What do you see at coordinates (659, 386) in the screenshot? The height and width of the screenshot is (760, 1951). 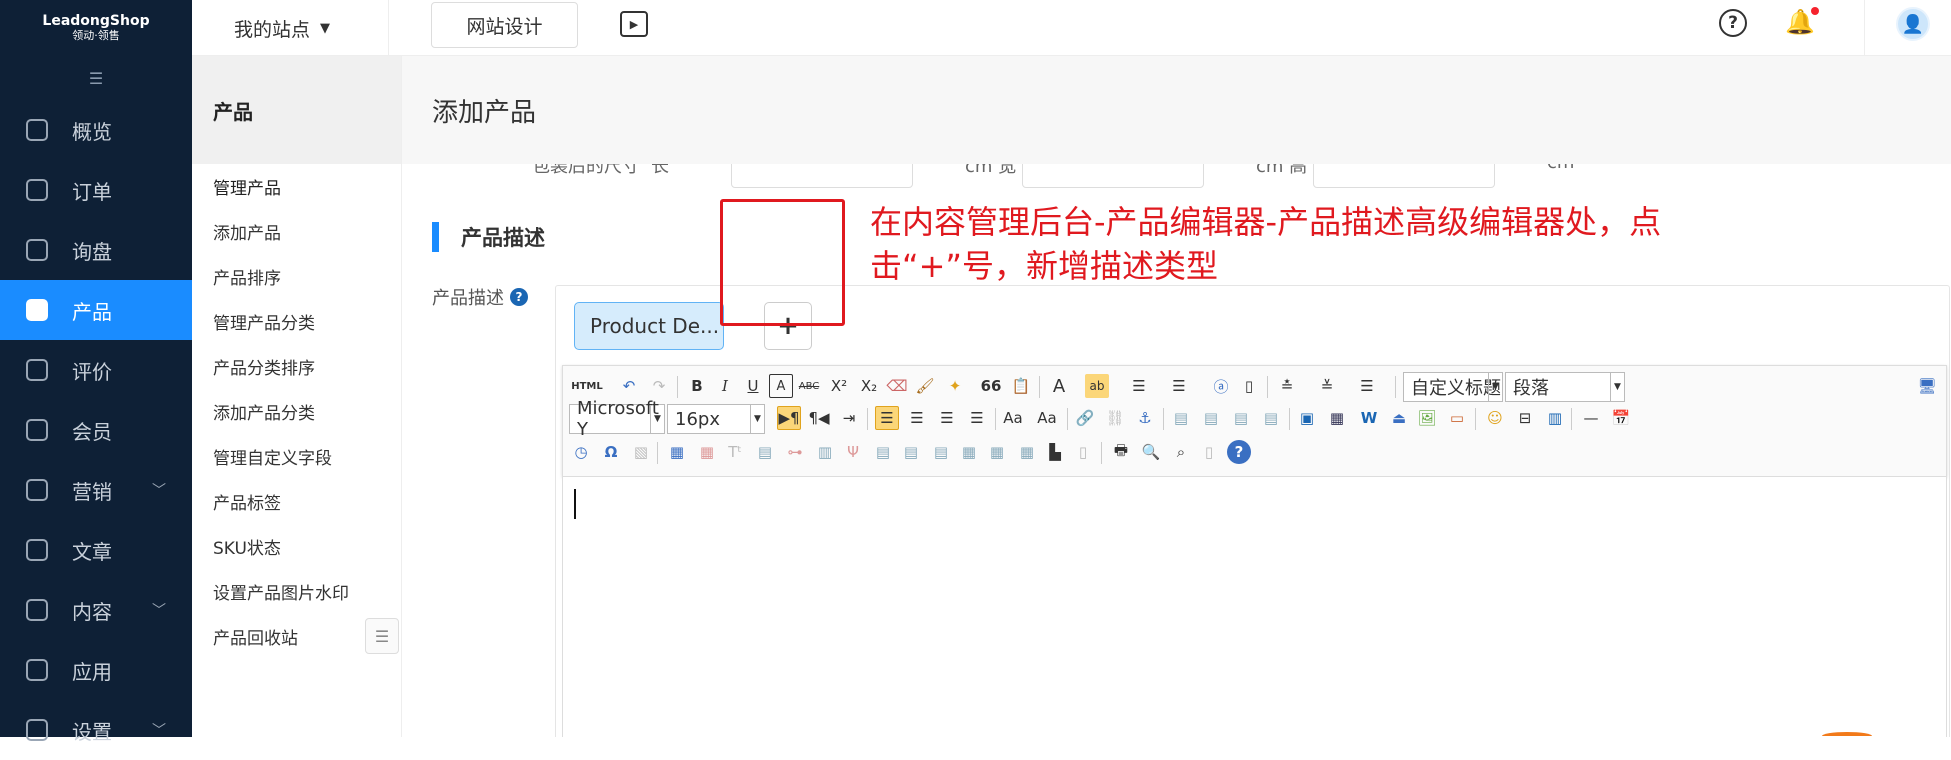 I see `redo-icon: ↷` at bounding box center [659, 386].